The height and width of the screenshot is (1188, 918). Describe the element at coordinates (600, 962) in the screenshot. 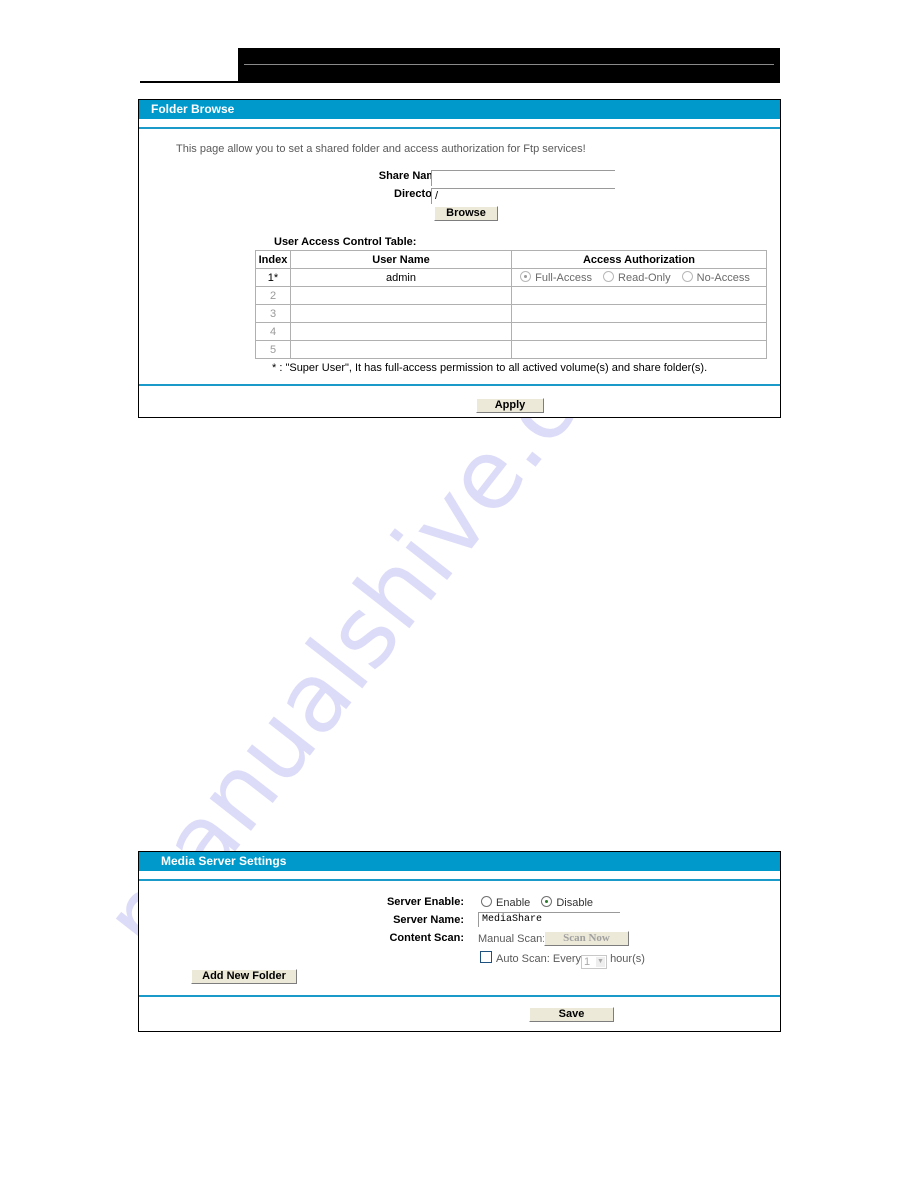

I see `chevron-down-icon: ▼` at that location.